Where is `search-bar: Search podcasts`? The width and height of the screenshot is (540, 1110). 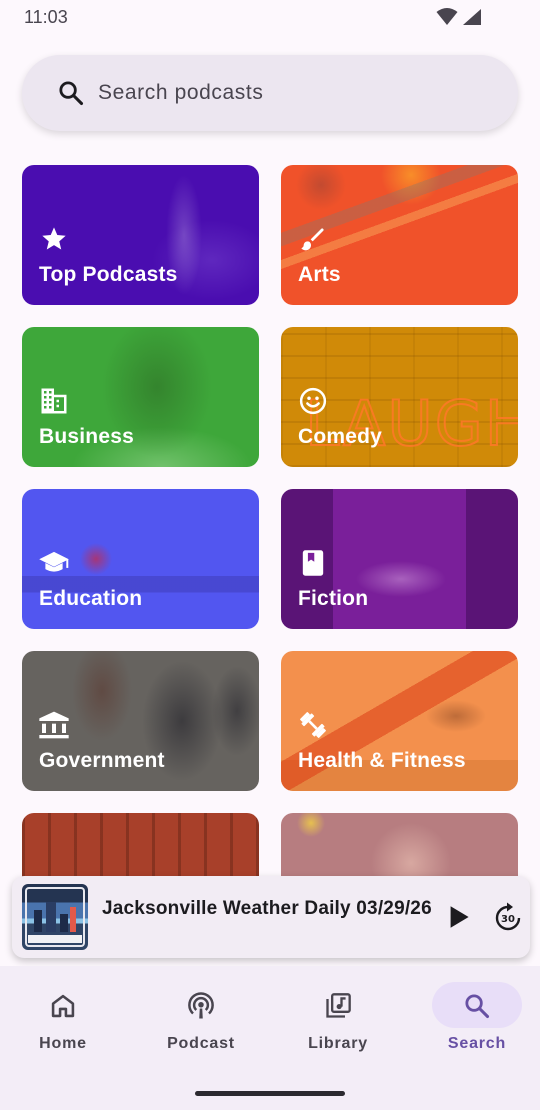 search-bar: Search podcasts is located at coordinates (270, 93).